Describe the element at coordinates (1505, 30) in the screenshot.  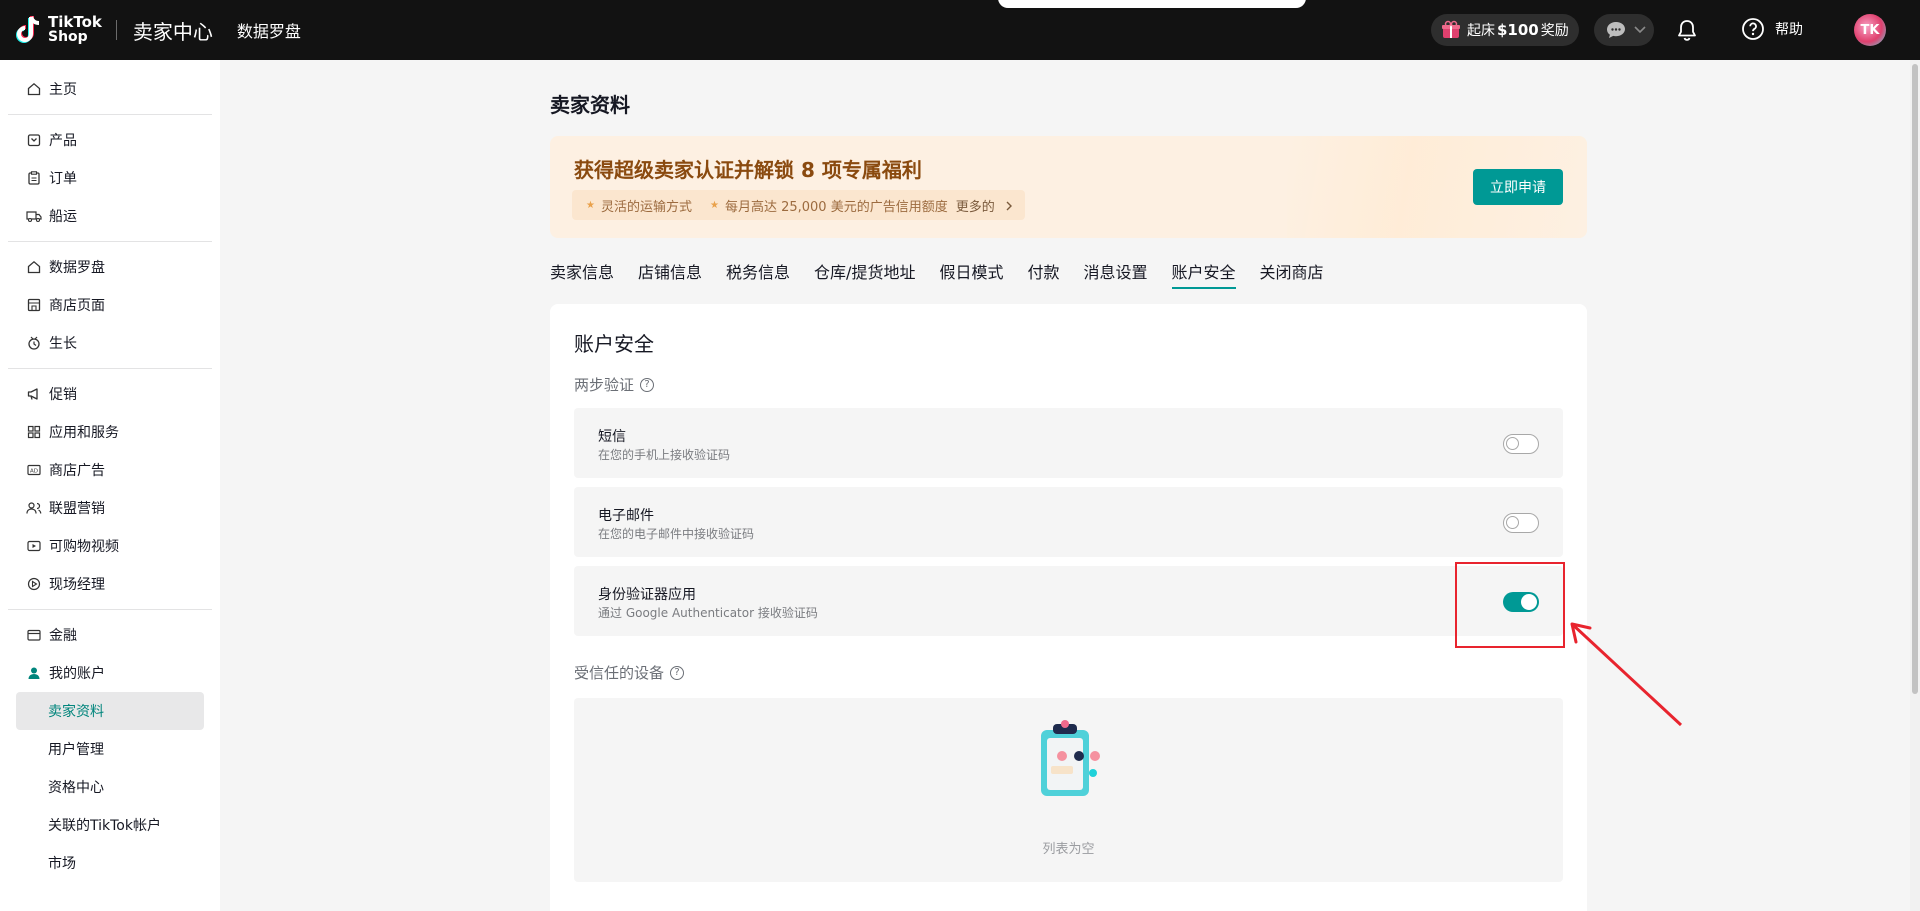
I see `reward-button: 起床 $100 奖励` at that location.